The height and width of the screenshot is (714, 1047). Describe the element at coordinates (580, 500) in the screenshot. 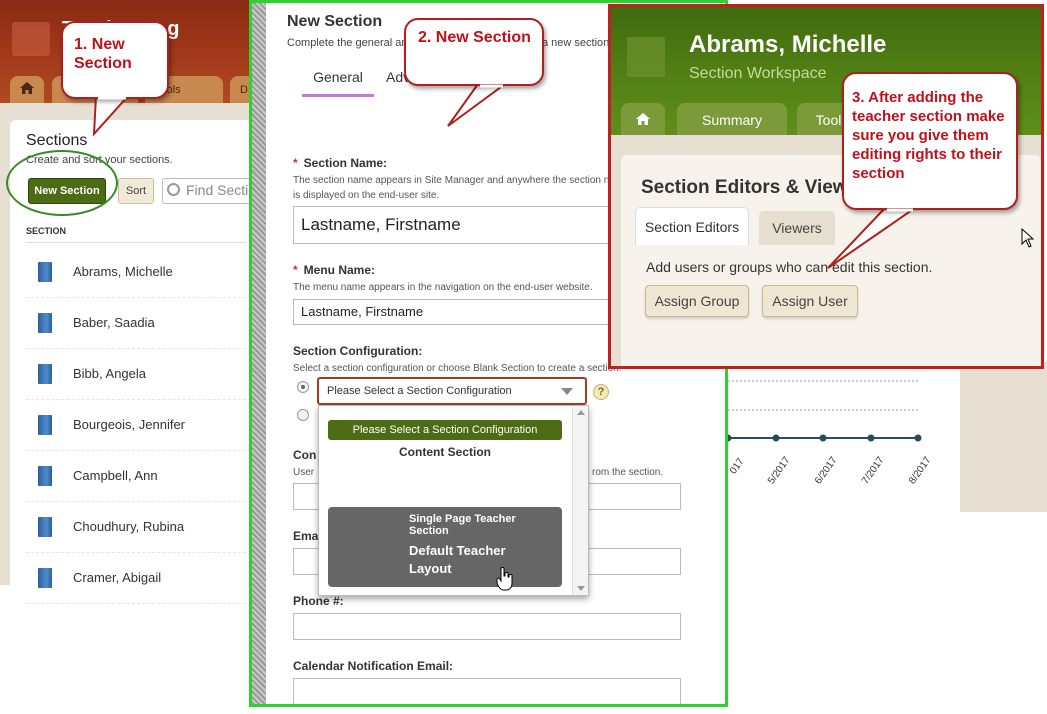

I see `dropdown-scrollbar` at that location.